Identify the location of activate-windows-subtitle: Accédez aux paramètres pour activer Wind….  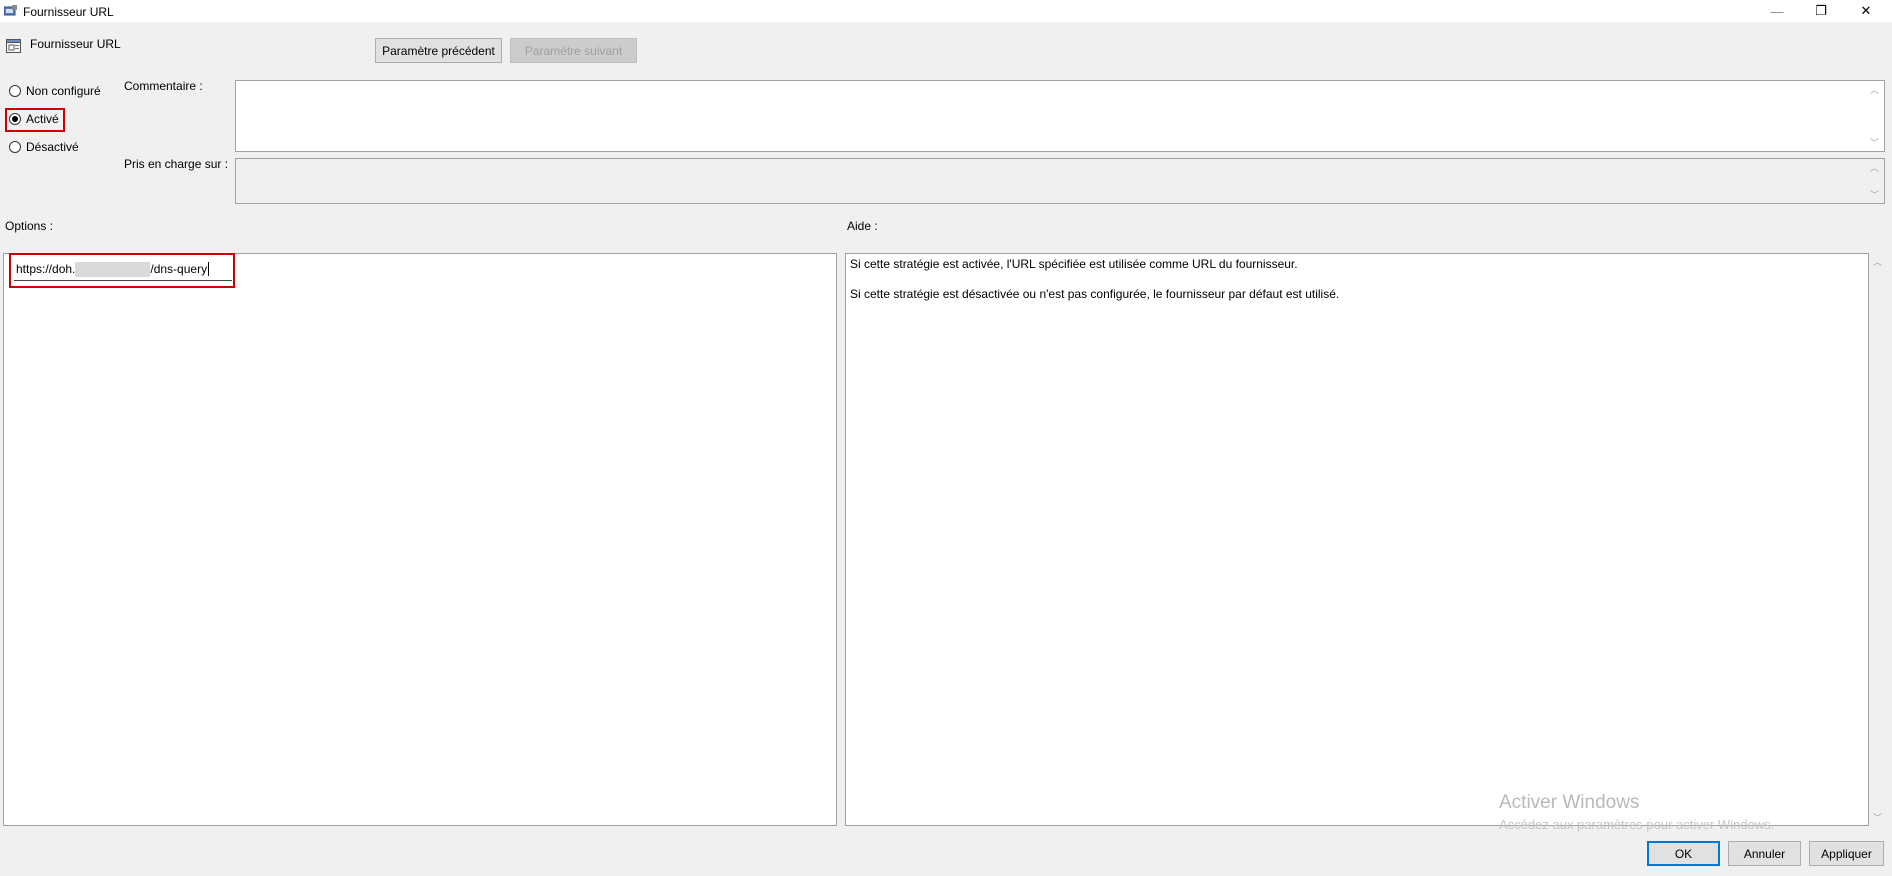
(1637, 824).